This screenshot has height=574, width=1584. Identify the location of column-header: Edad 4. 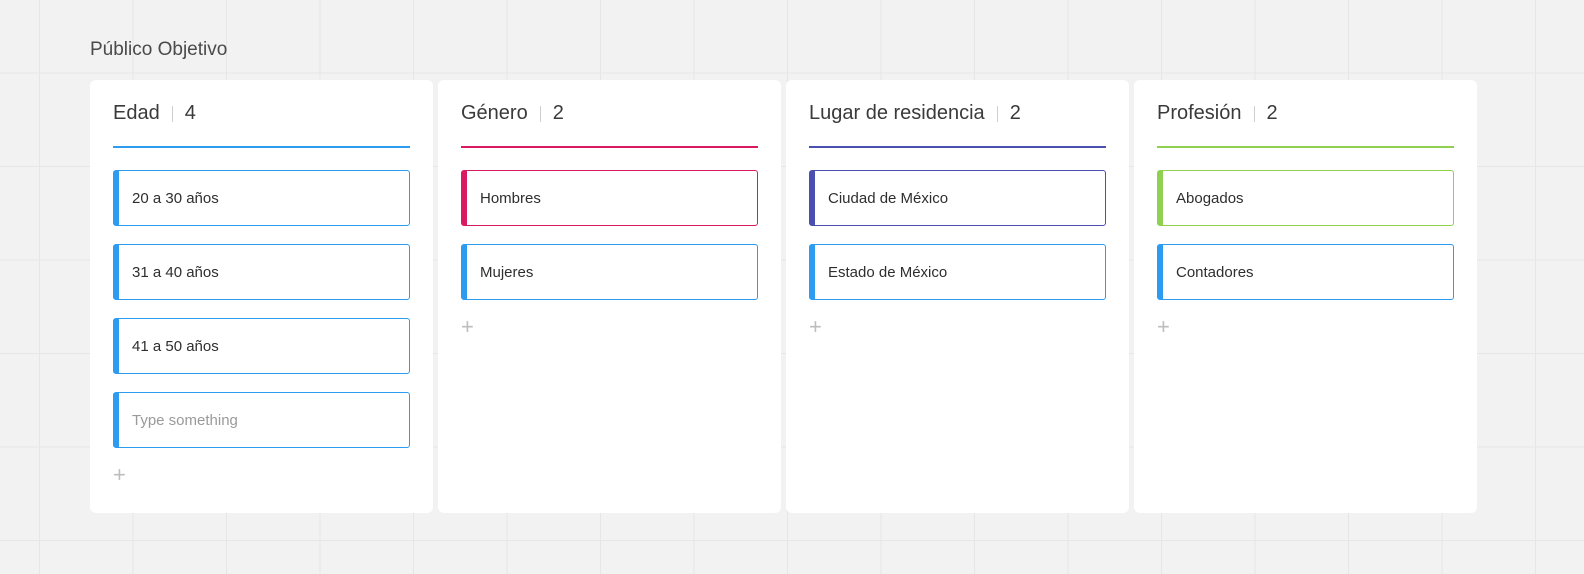
(261, 114).